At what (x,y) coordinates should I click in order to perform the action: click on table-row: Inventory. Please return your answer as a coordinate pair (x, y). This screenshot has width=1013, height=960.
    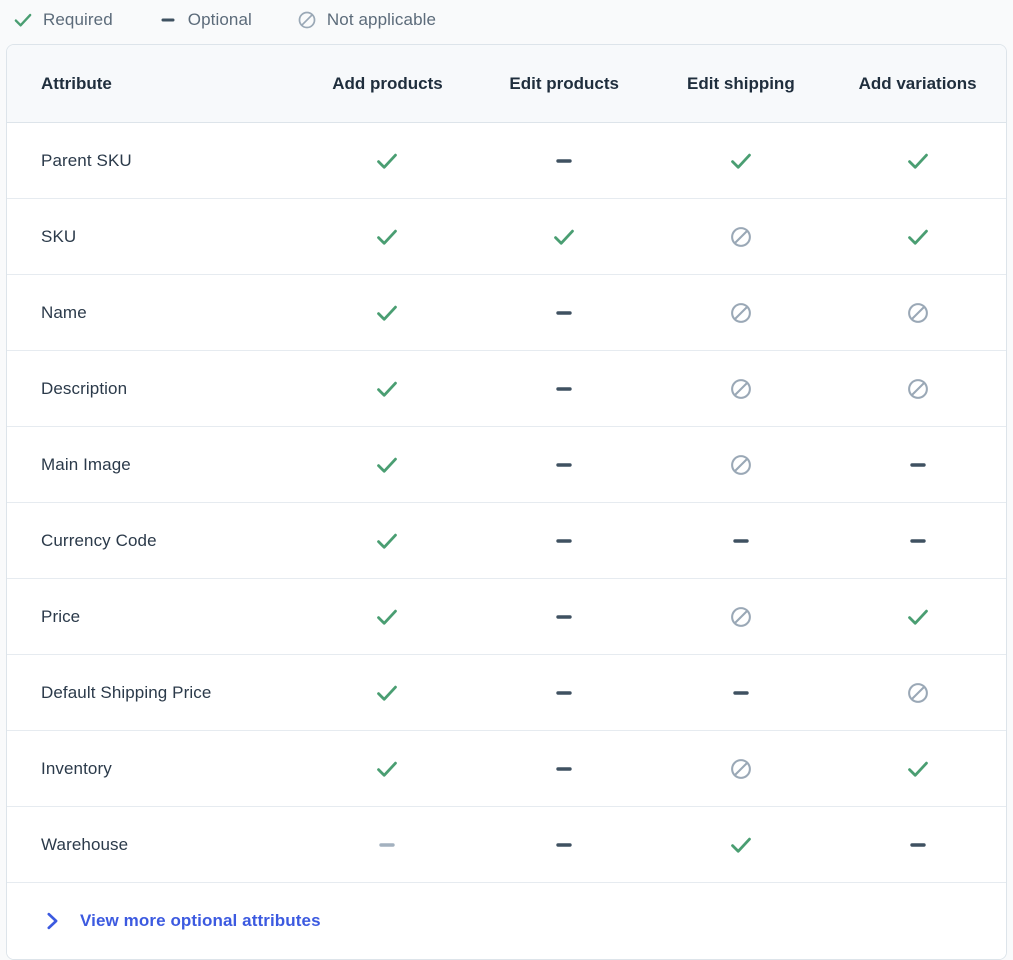
    Looking at the image, I should click on (506, 768).